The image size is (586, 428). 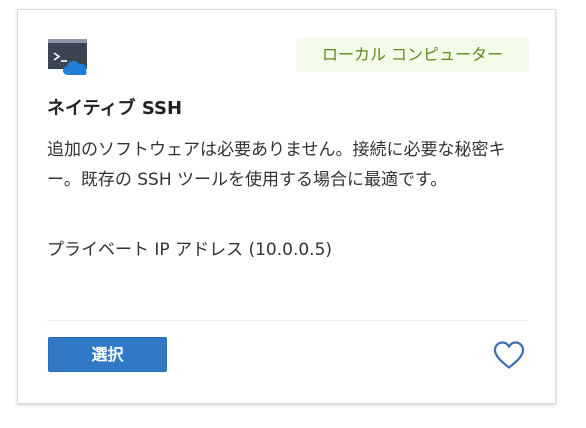 What do you see at coordinates (287, 320) in the screenshot?
I see `divider` at bounding box center [287, 320].